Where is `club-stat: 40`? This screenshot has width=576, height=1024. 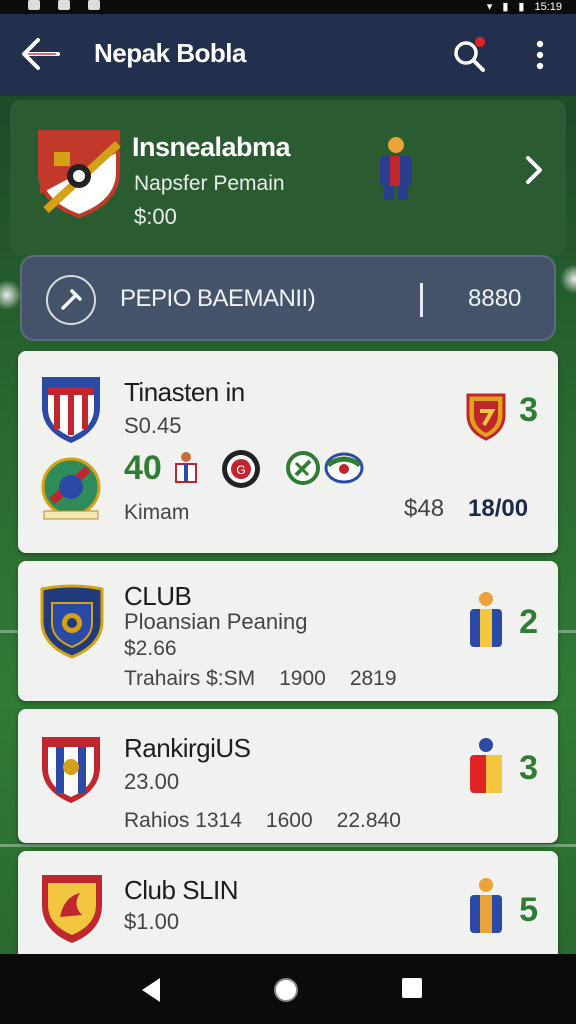 club-stat: 40 is located at coordinates (143, 468).